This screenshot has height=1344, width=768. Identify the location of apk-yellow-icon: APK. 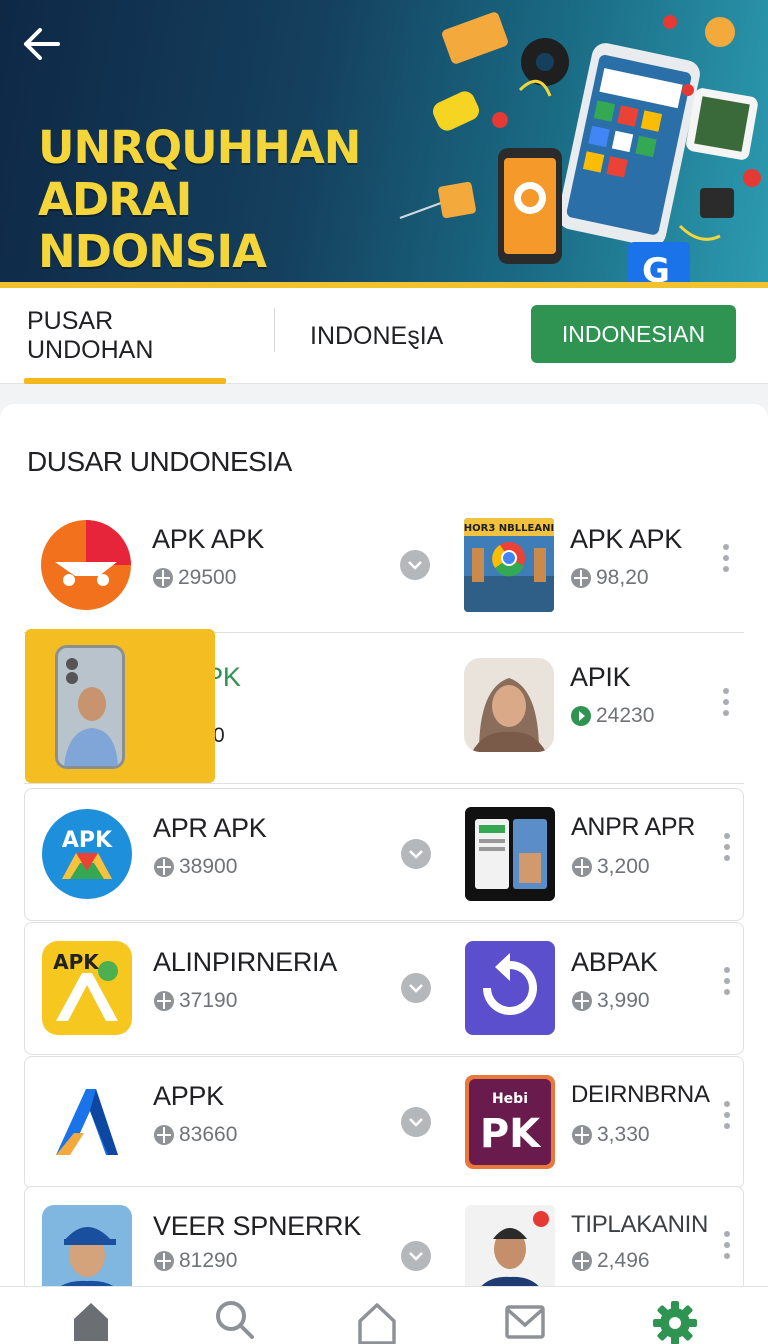
(87, 988).